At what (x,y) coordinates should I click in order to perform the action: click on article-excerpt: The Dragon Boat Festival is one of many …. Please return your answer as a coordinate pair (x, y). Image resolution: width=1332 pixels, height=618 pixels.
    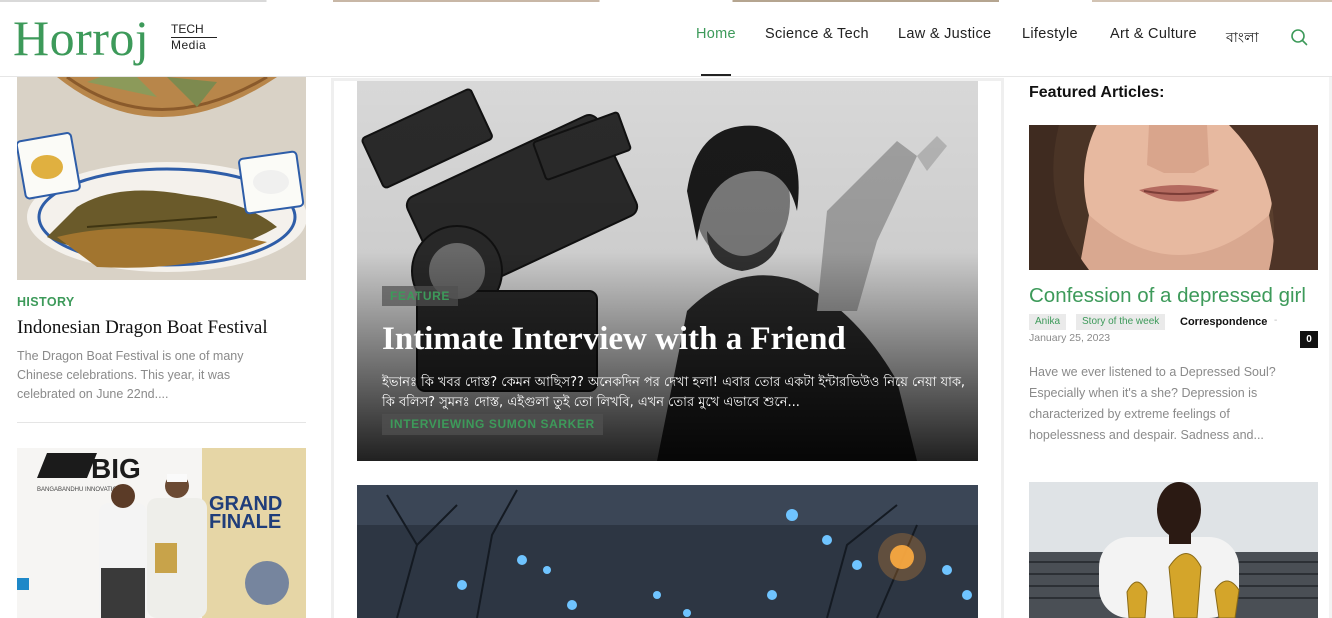
    Looking at the image, I should click on (130, 375).